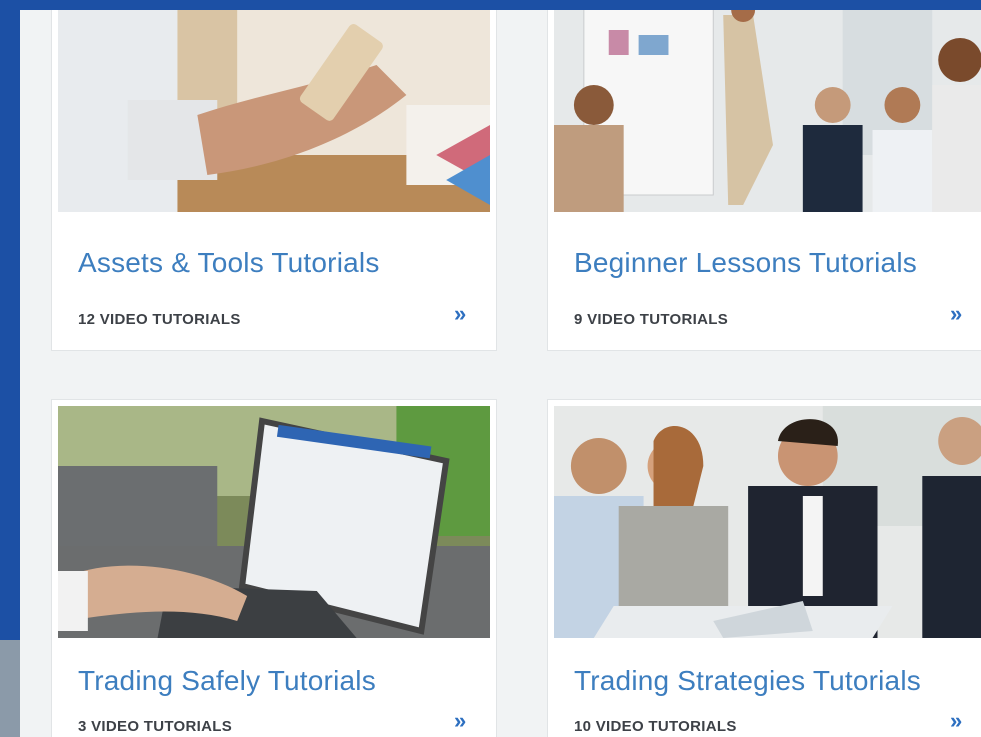  Describe the element at coordinates (651, 319) in the screenshot. I see `video-count: 9 VIDEO TUTORIALS` at that location.